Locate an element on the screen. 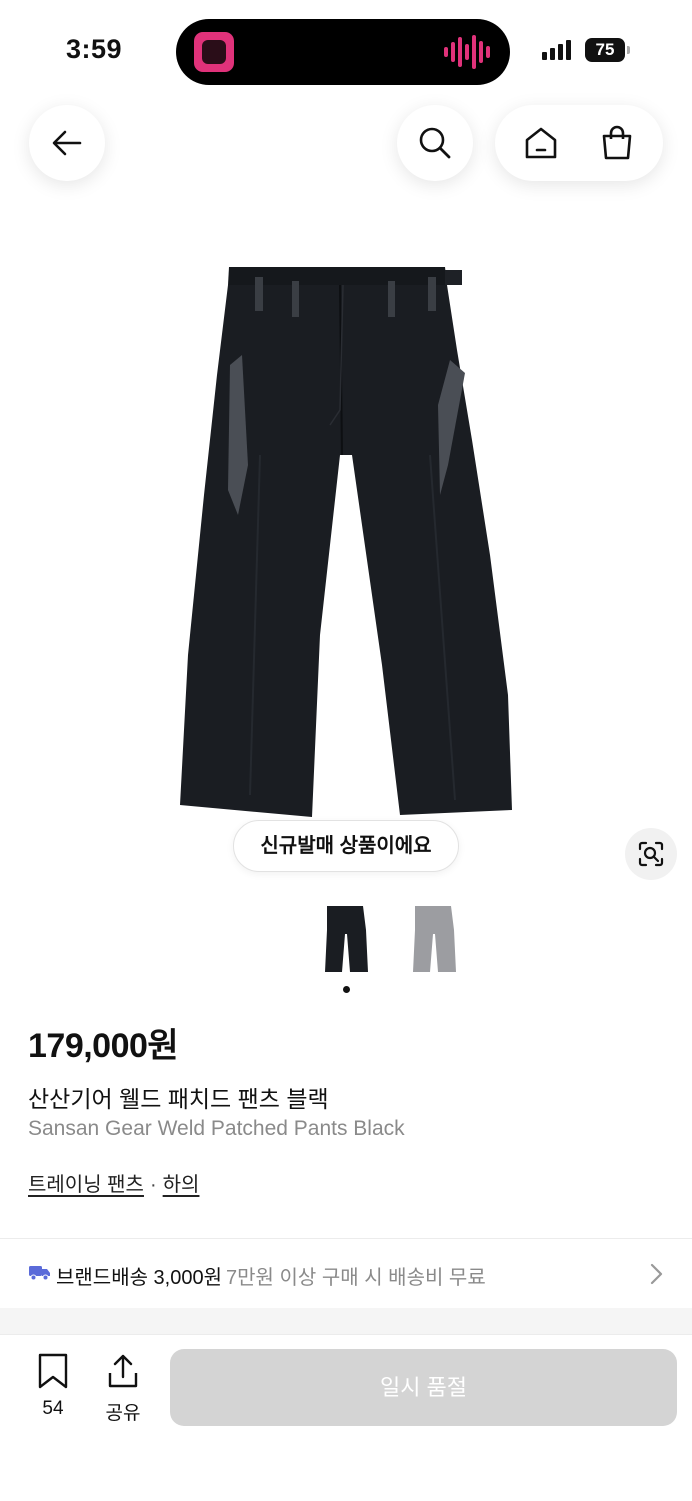  share-button: 공유 is located at coordinates (123, 1389).